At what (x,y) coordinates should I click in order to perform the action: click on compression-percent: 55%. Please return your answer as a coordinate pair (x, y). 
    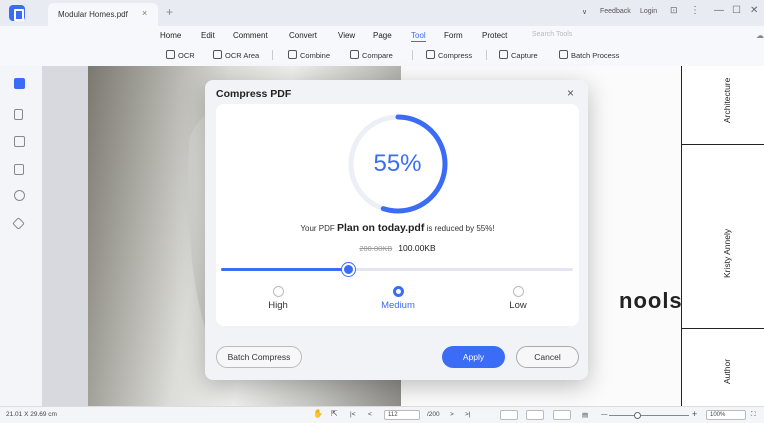
    Looking at the image, I should click on (397, 163).